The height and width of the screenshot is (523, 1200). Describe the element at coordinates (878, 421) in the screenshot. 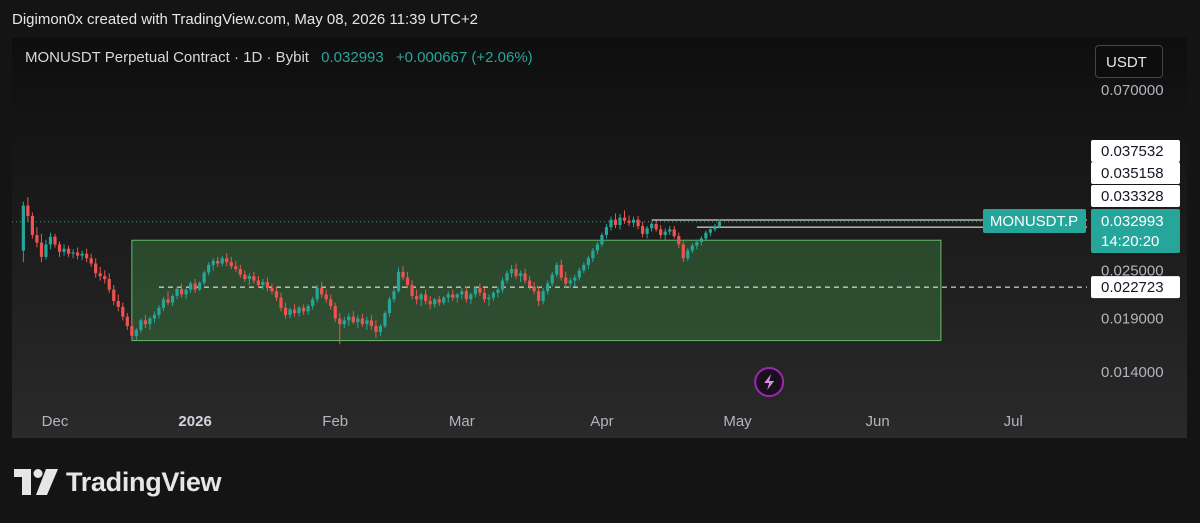

I see `x-tick-label: Jun` at that location.